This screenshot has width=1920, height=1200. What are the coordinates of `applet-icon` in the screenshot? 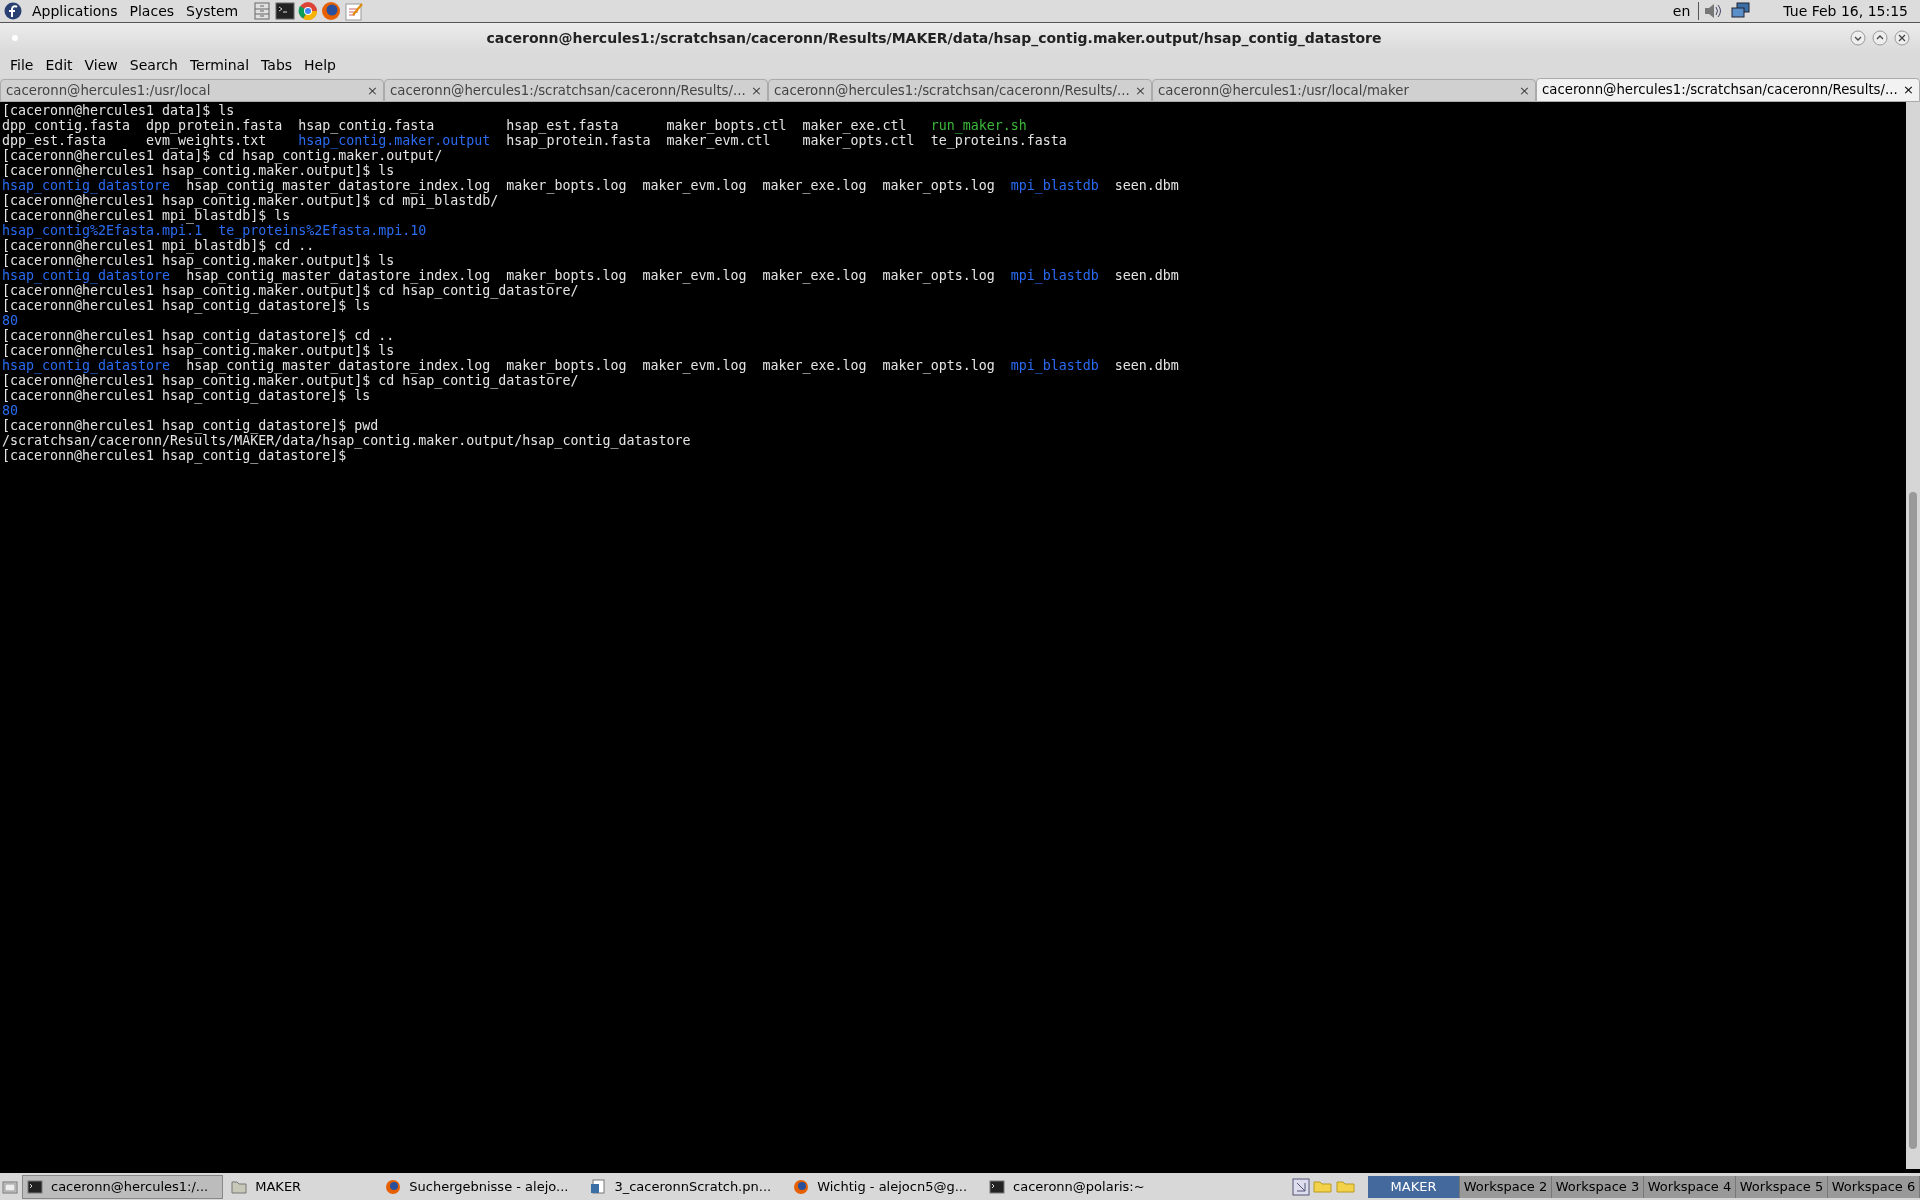 It's located at (1301, 1186).